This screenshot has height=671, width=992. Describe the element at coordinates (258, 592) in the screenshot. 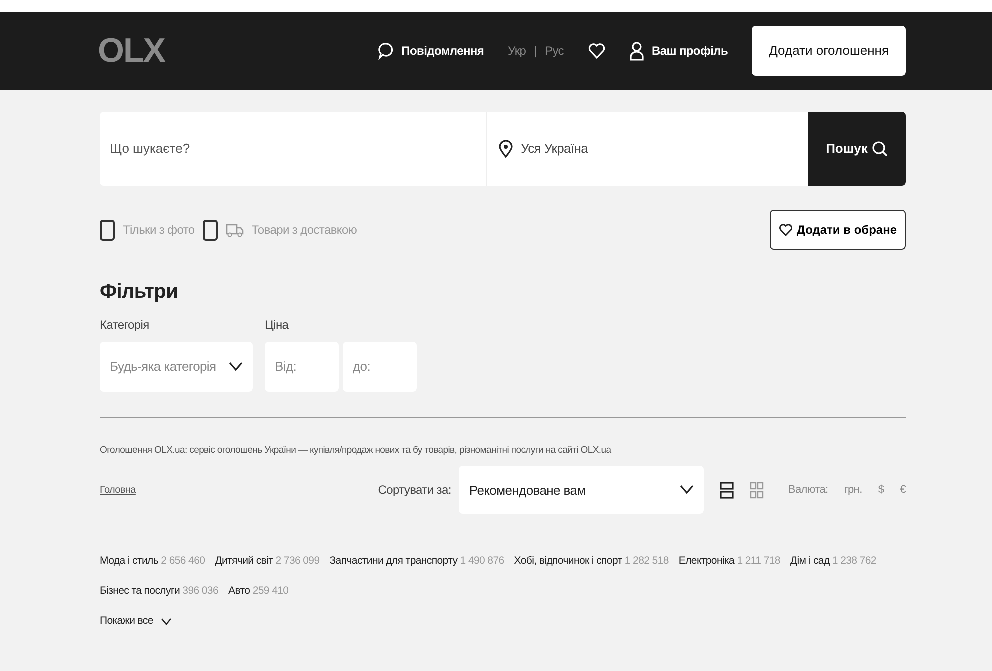

I see `category-link: Авто 259 410` at that location.